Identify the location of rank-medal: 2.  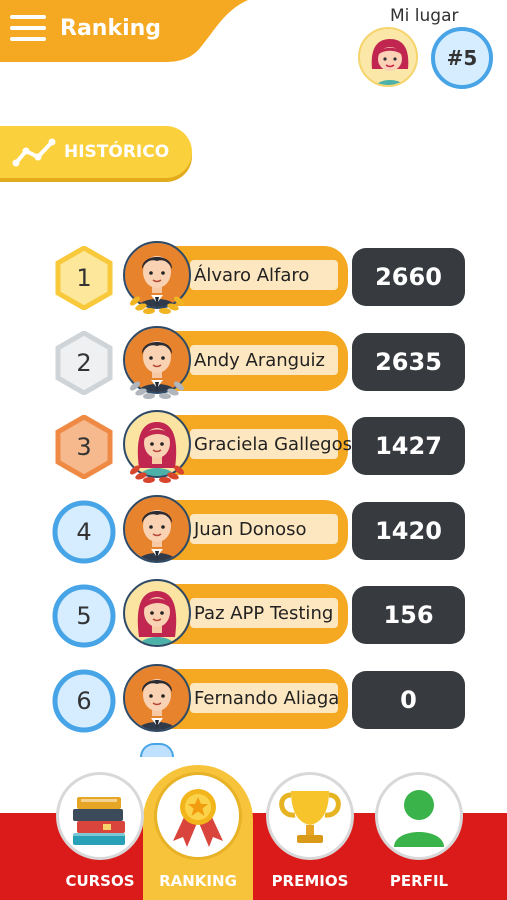
(84, 362).